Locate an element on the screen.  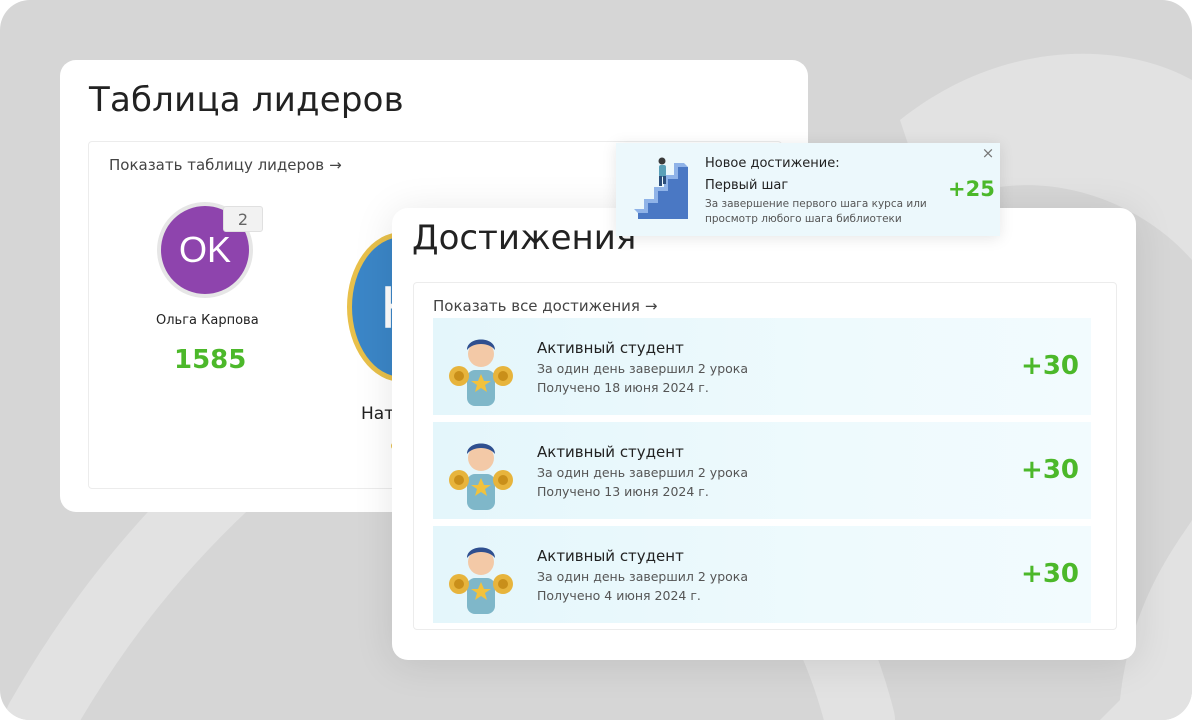
achievement-date: Получено 18 июня 2024 г. is located at coordinates (623, 387).